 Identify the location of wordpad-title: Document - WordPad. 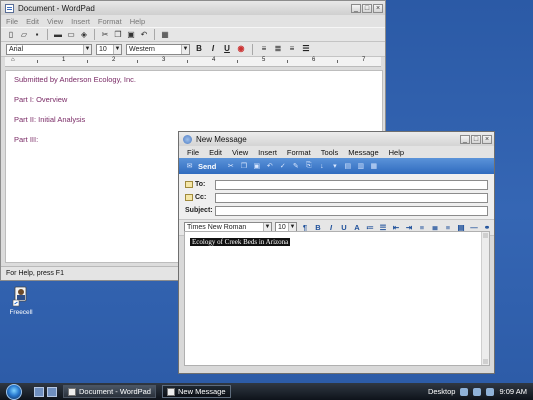
(56, 8).